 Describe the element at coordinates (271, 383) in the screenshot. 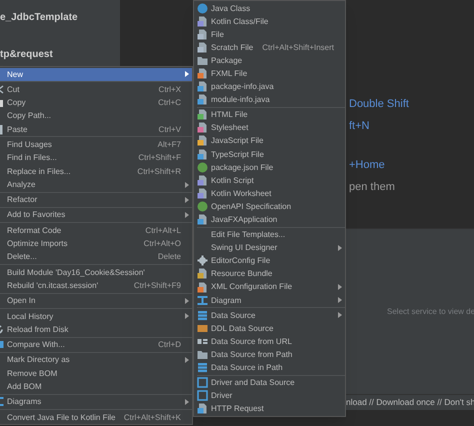

I see `menu-item: Driver and Data Source` at that location.